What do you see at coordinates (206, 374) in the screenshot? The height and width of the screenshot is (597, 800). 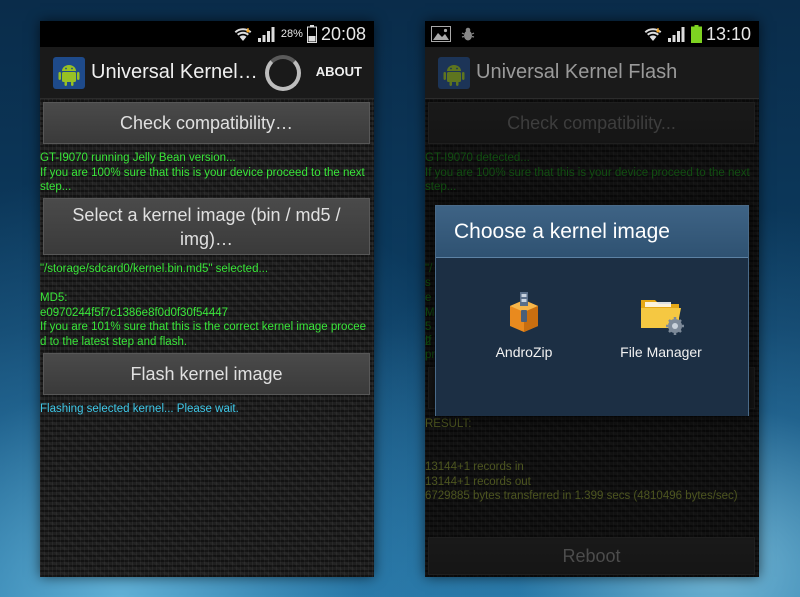 I see `flash-kernel-image-button: Flash kernel image` at bounding box center [206, 374].